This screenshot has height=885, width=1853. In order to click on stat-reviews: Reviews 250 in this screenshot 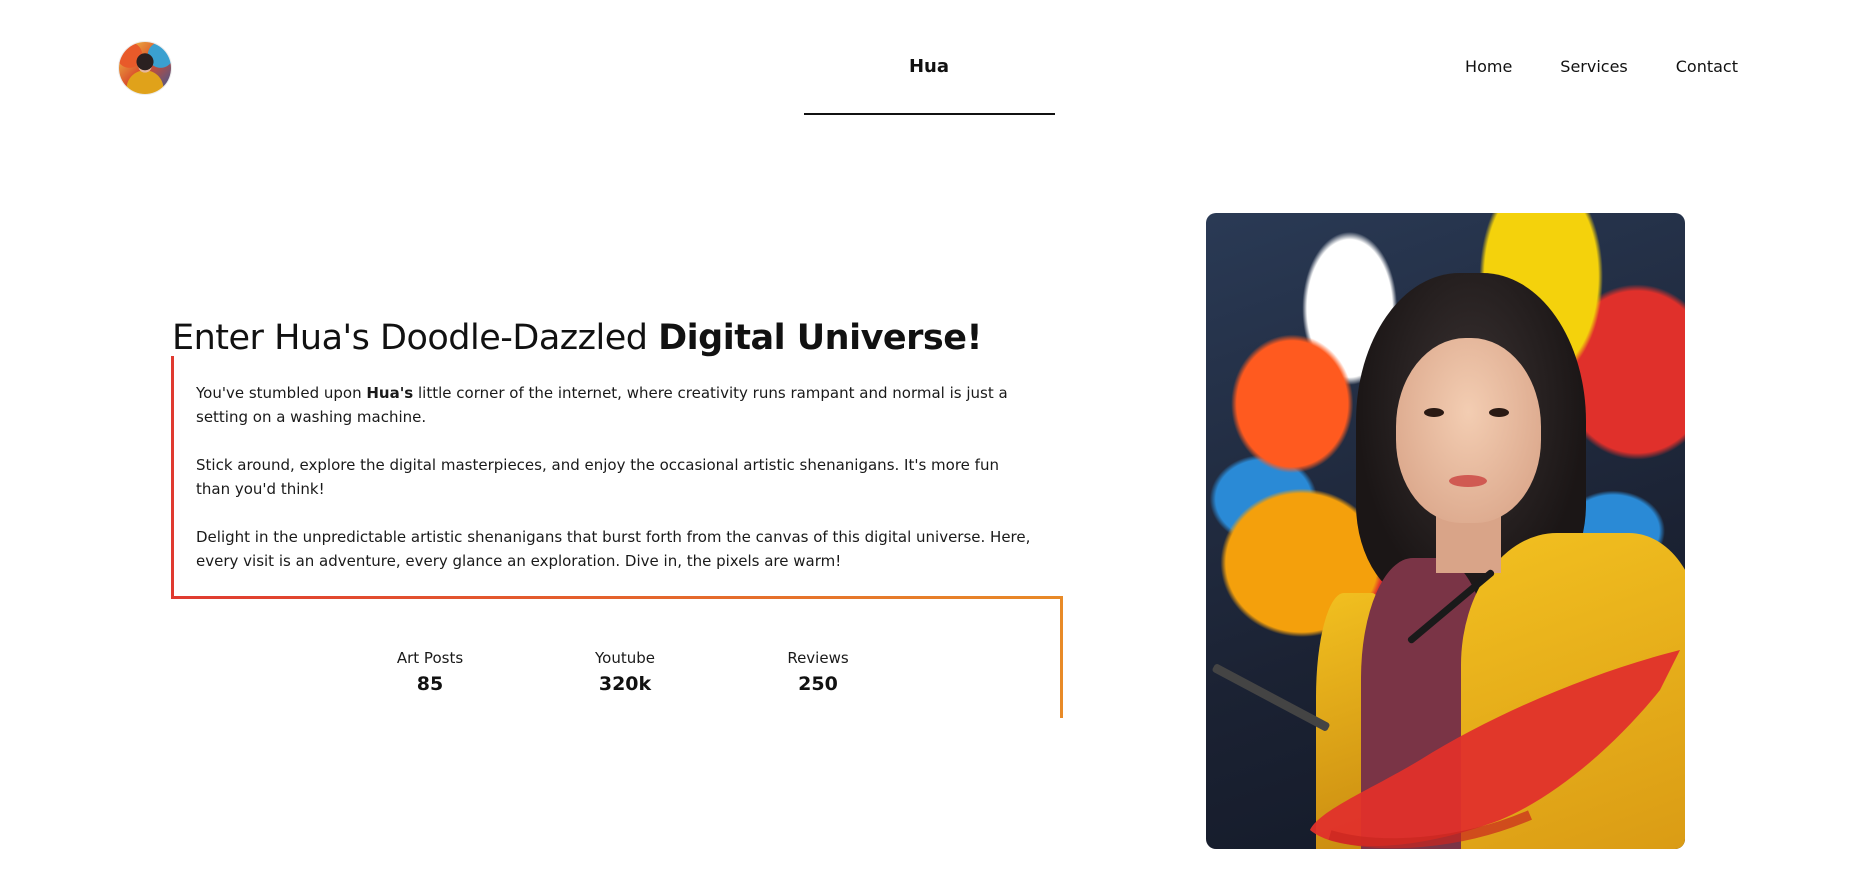, I will do `click(818, 673)`.